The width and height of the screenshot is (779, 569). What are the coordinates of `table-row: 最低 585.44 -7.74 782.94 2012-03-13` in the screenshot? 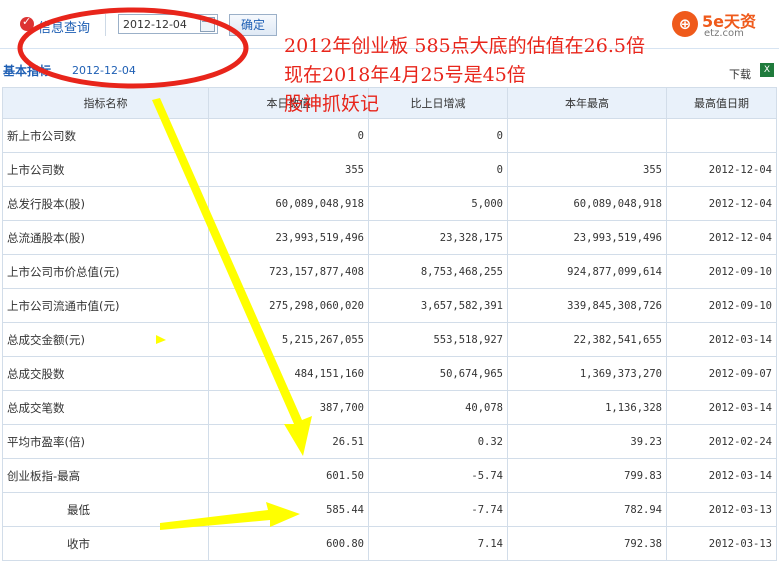 It's located at (389, 509).